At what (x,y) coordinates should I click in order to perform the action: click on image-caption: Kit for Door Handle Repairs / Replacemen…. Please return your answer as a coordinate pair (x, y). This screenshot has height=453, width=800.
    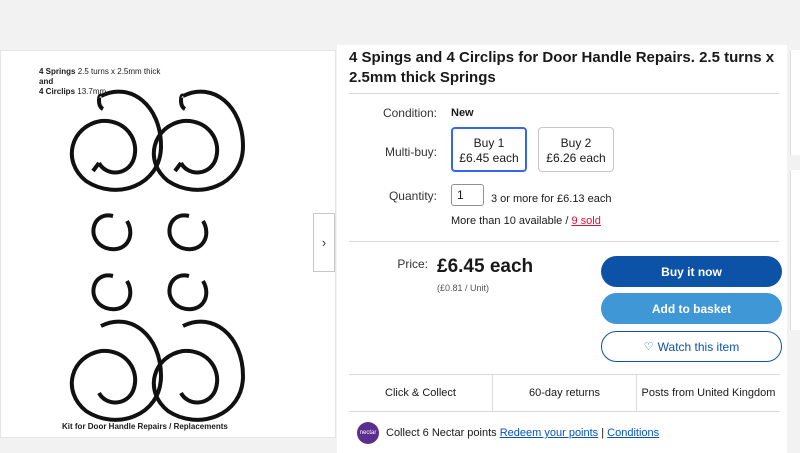
    Looking at the image, I should click on (145, 426).